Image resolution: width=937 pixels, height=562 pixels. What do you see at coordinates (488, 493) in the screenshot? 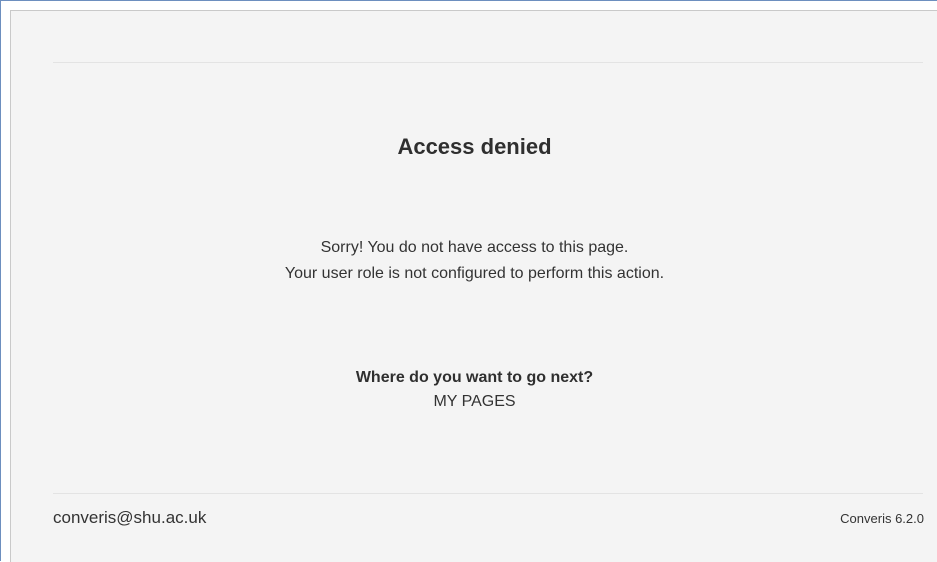
I see `footer-divider` at bounding box center [488, 493].